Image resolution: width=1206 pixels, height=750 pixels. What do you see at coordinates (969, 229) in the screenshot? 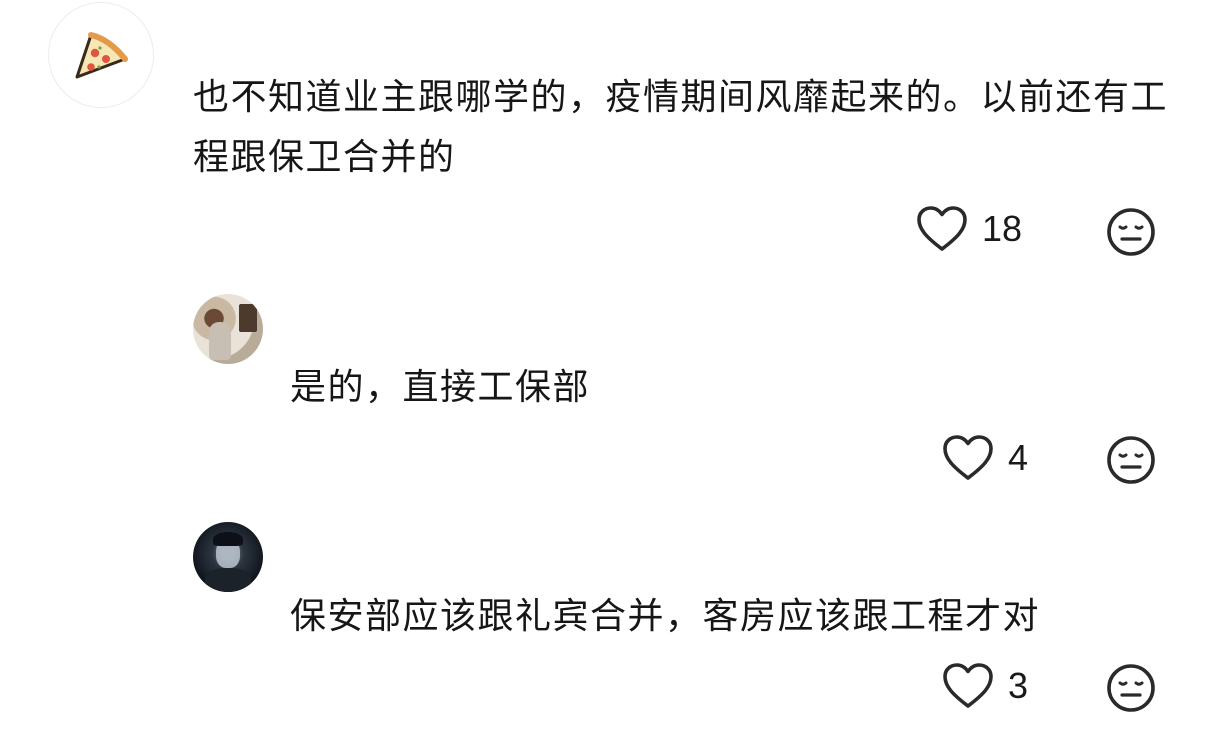
I see `like-button: 18` at bounding box center [969, 229].